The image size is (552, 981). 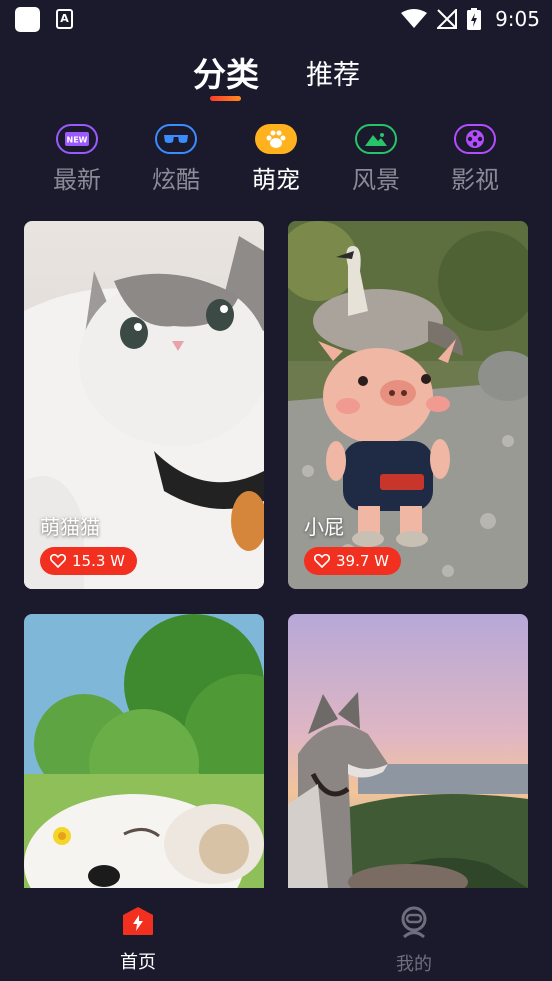 I want to click on like-count-badge: 15.3 W, so click(x=88, y=561).